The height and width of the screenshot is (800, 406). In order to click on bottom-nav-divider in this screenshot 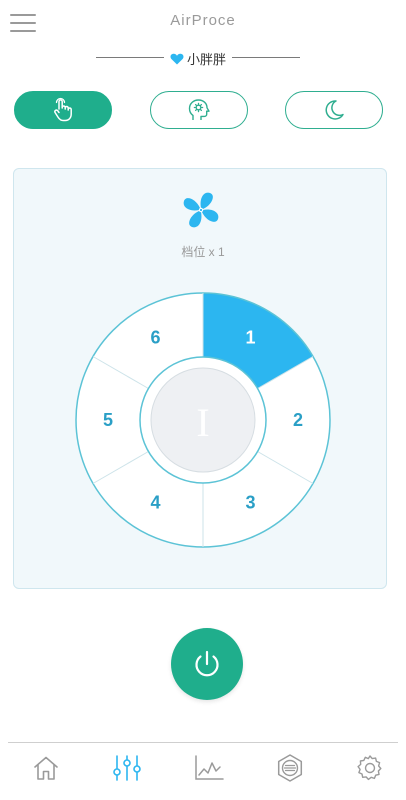, I will do `click(203, 742)`.